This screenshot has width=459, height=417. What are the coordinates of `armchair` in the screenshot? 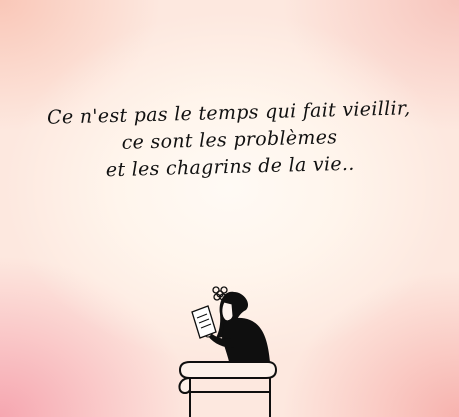 It's located at (227, 389).